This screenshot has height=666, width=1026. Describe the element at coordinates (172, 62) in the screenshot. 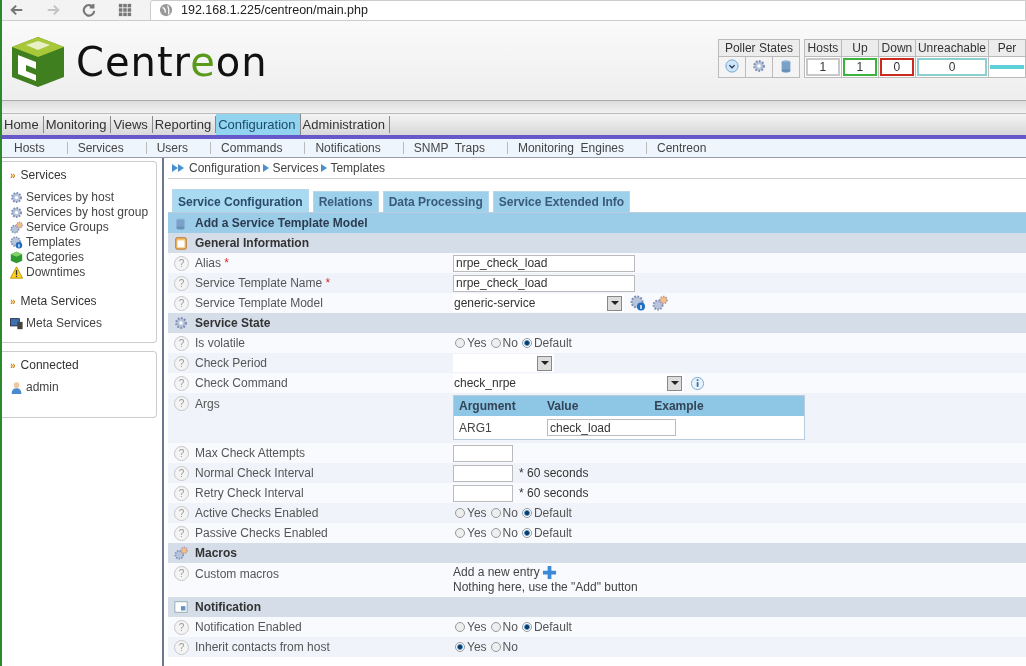

I see `logo-text: Centreon` at that location.